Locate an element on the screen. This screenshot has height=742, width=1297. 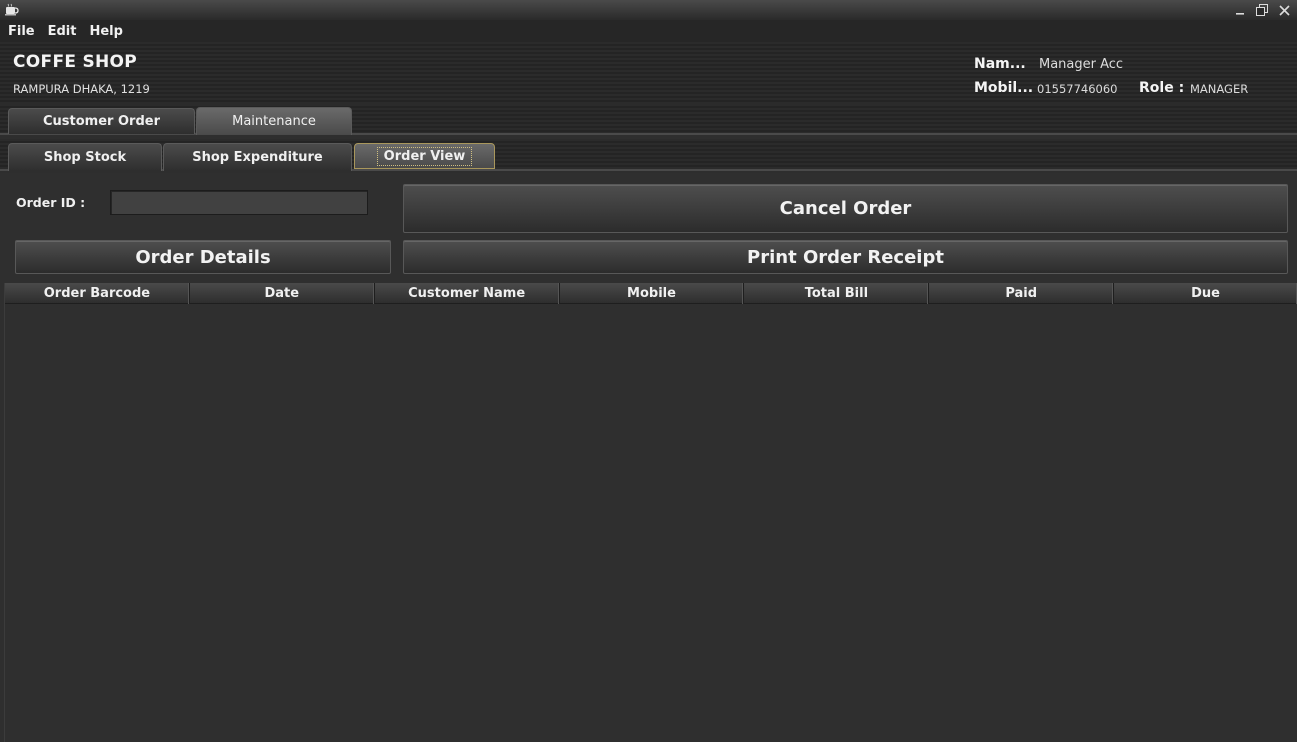
user-mobile-value: 01557746060 is located at coordinates (1077, 89).